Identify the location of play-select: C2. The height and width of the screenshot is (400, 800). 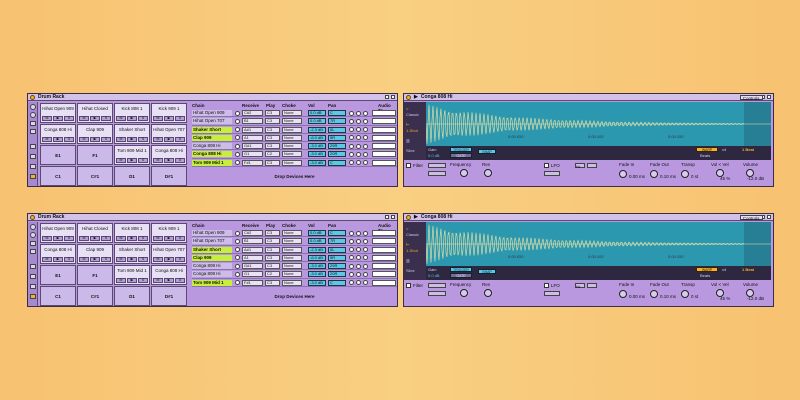
(272, 274).